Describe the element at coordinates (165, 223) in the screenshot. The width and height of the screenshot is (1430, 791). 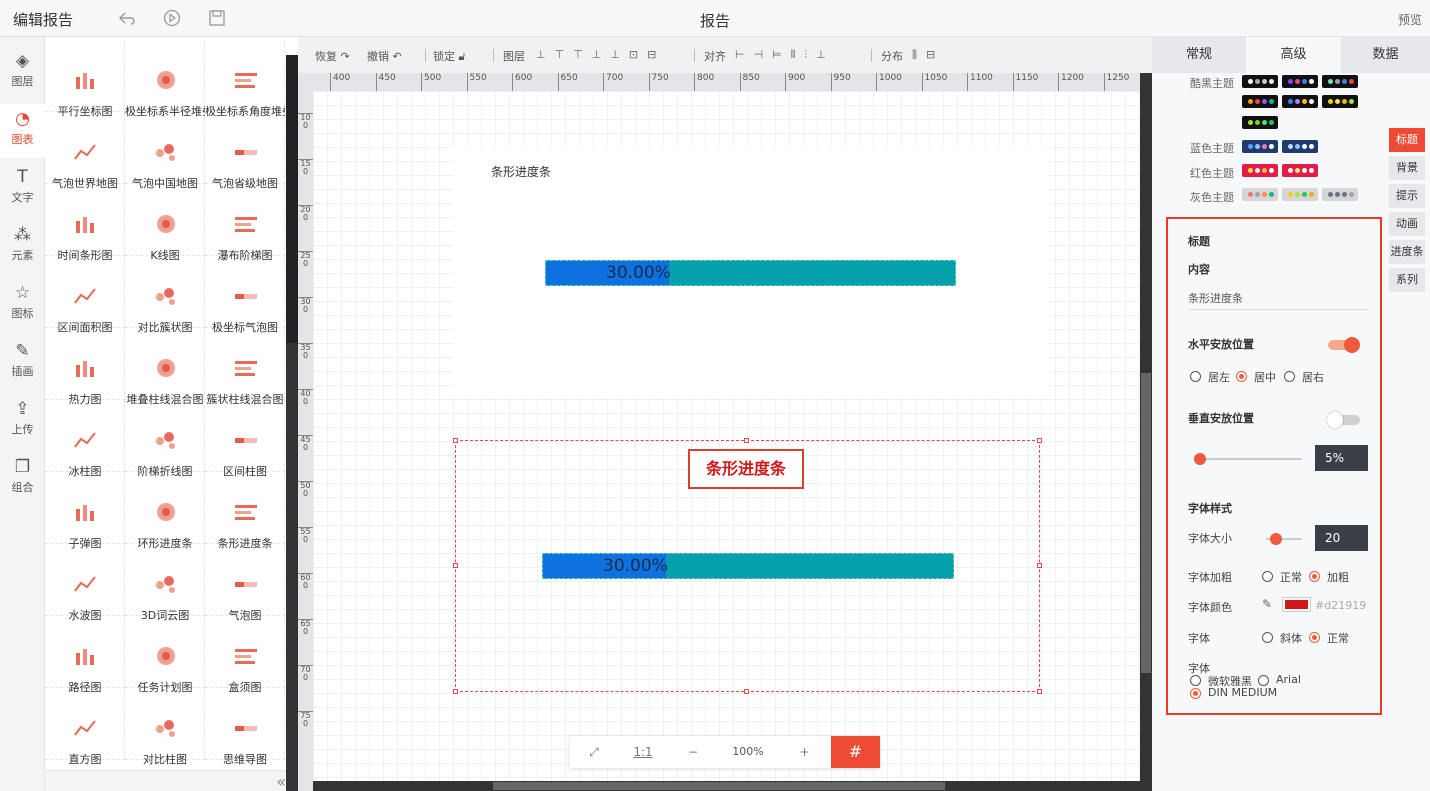
I see `chart-type-item: K线图` at that location.